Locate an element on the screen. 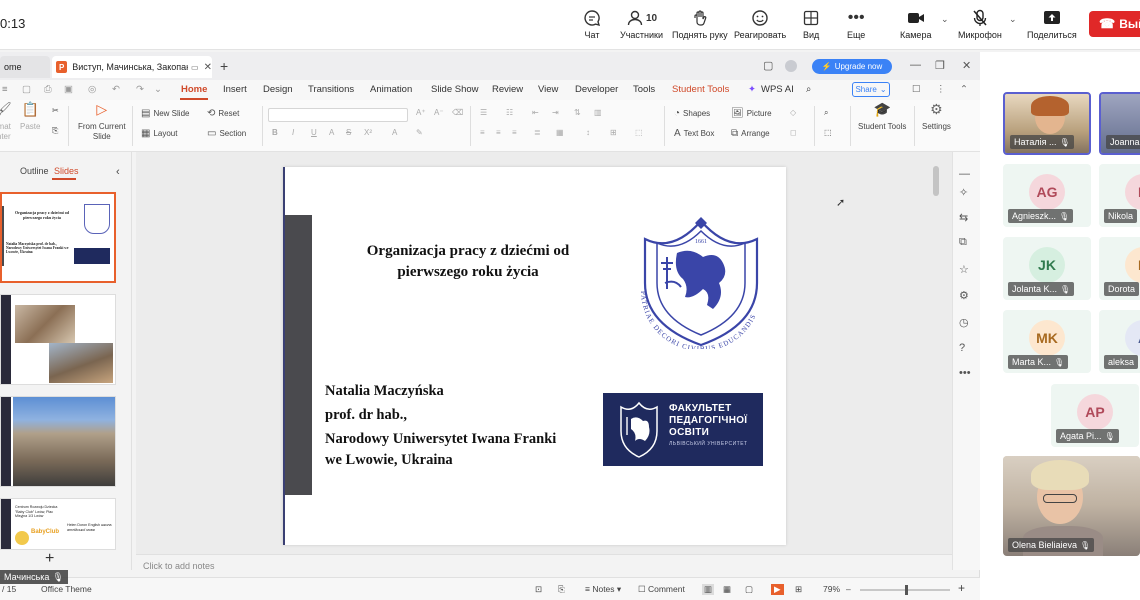  react-button: Реагировать is located at coordinates (760, 23).